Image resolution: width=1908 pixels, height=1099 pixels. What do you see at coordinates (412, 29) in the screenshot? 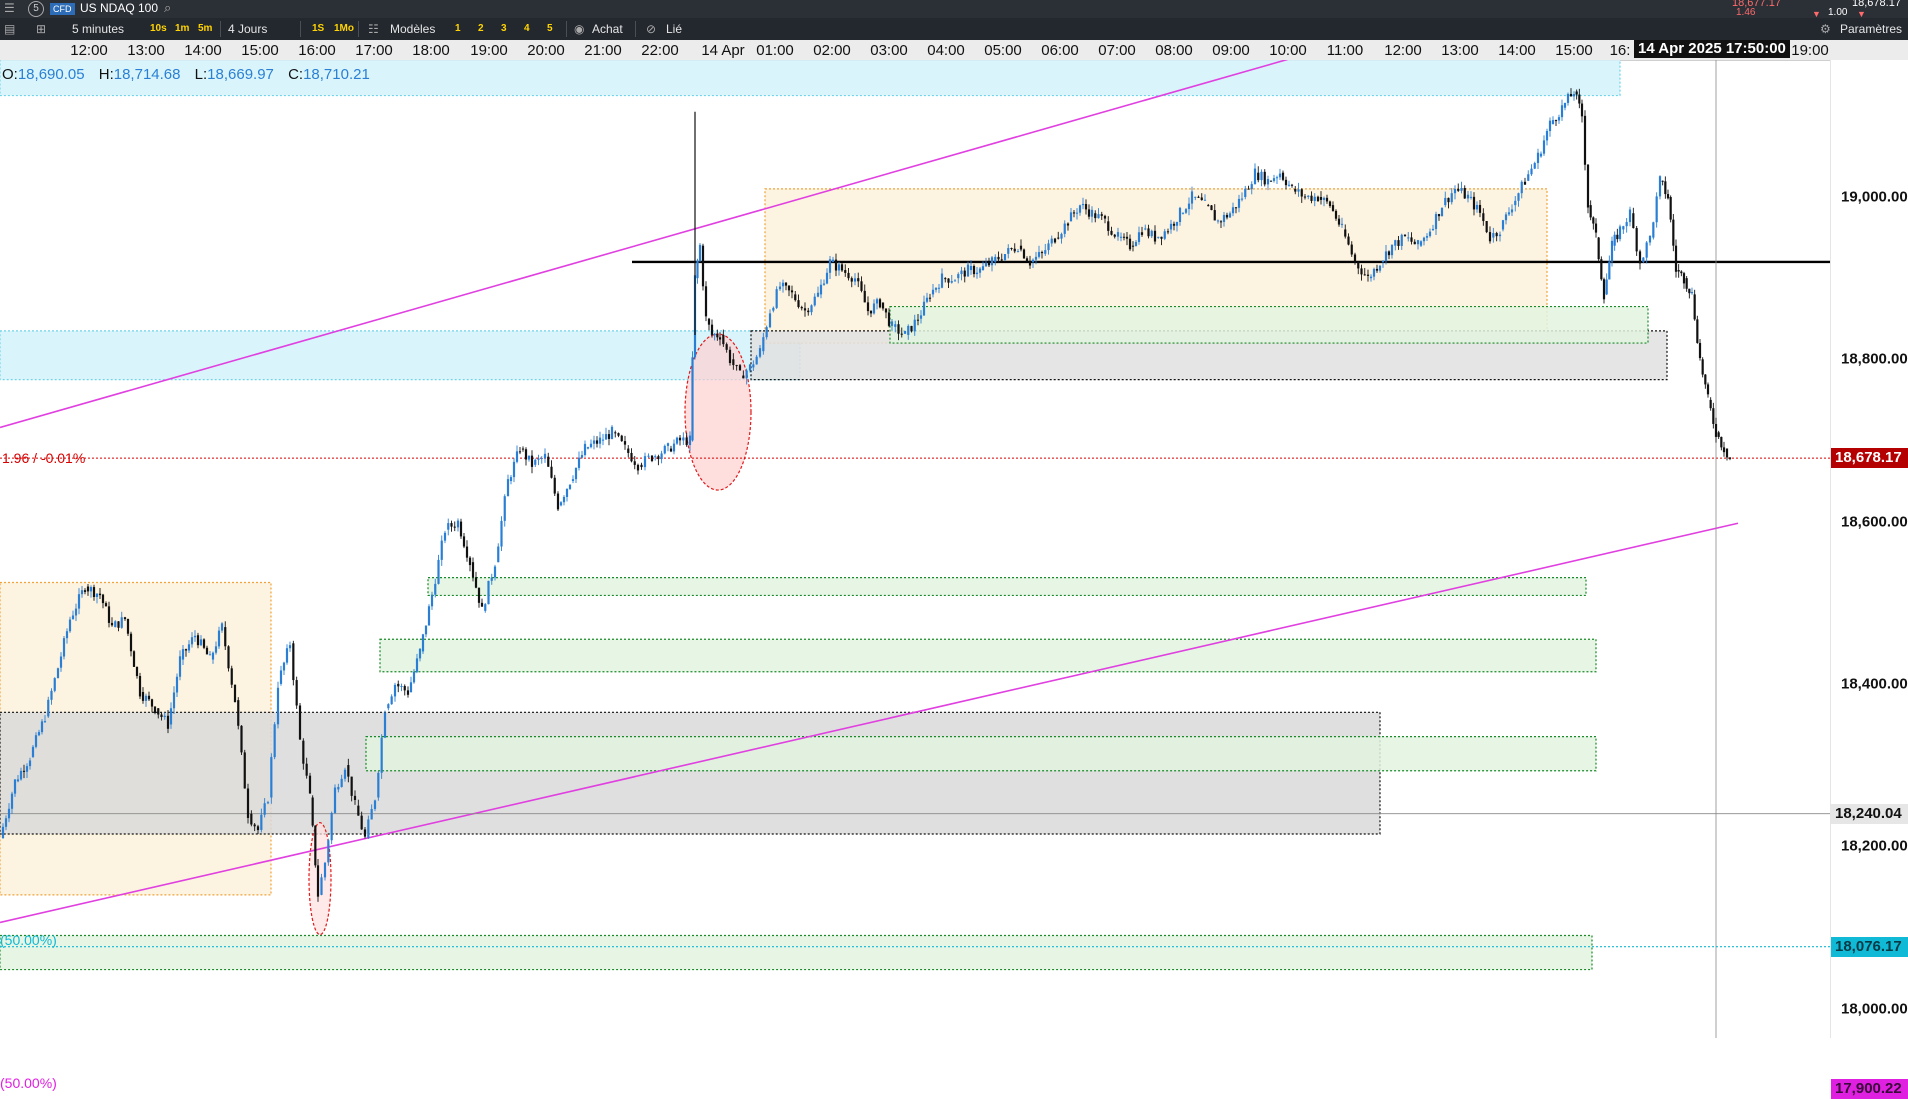
I see `templates-button: Modèles` at bounding box center [412, 29].